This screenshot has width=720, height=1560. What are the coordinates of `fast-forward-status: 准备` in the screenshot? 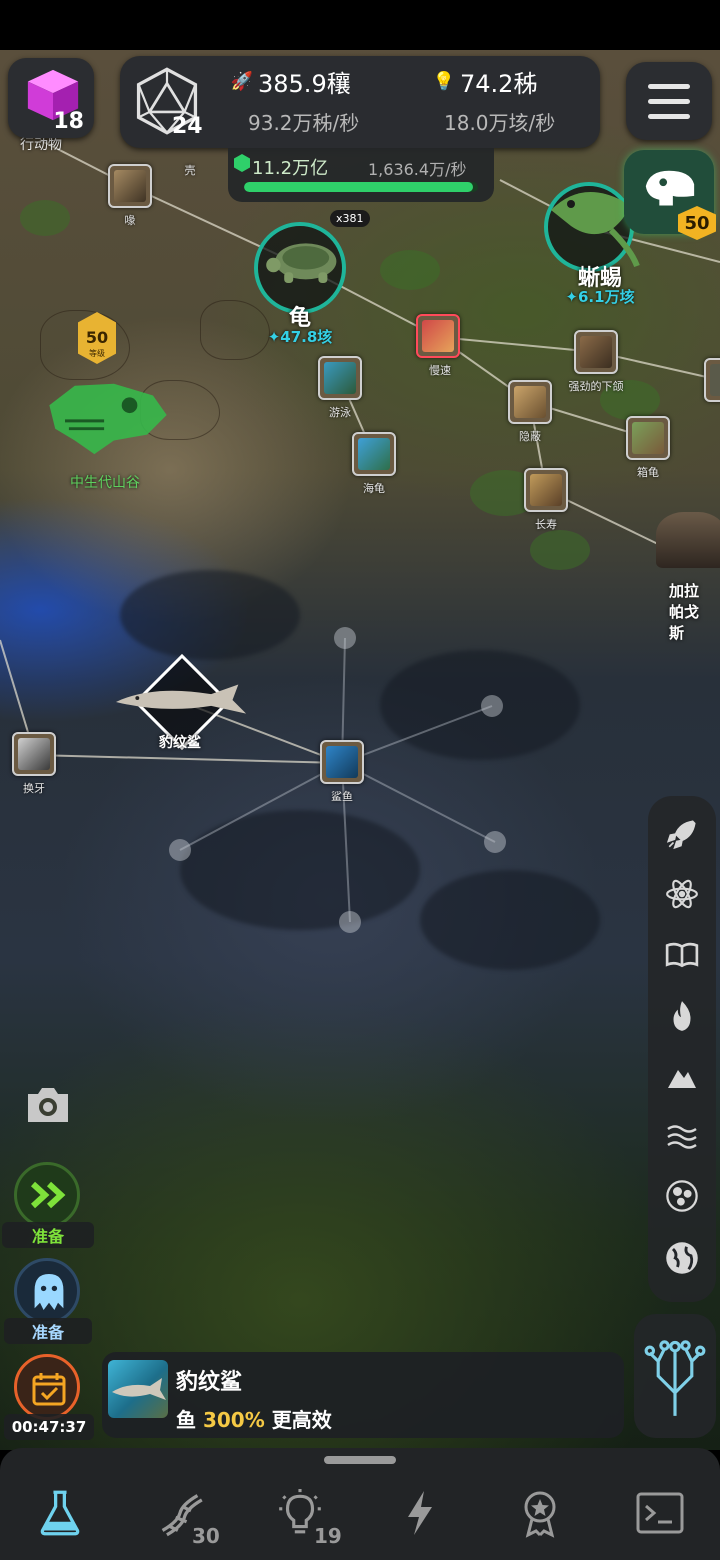 It's located at (48, 1235).